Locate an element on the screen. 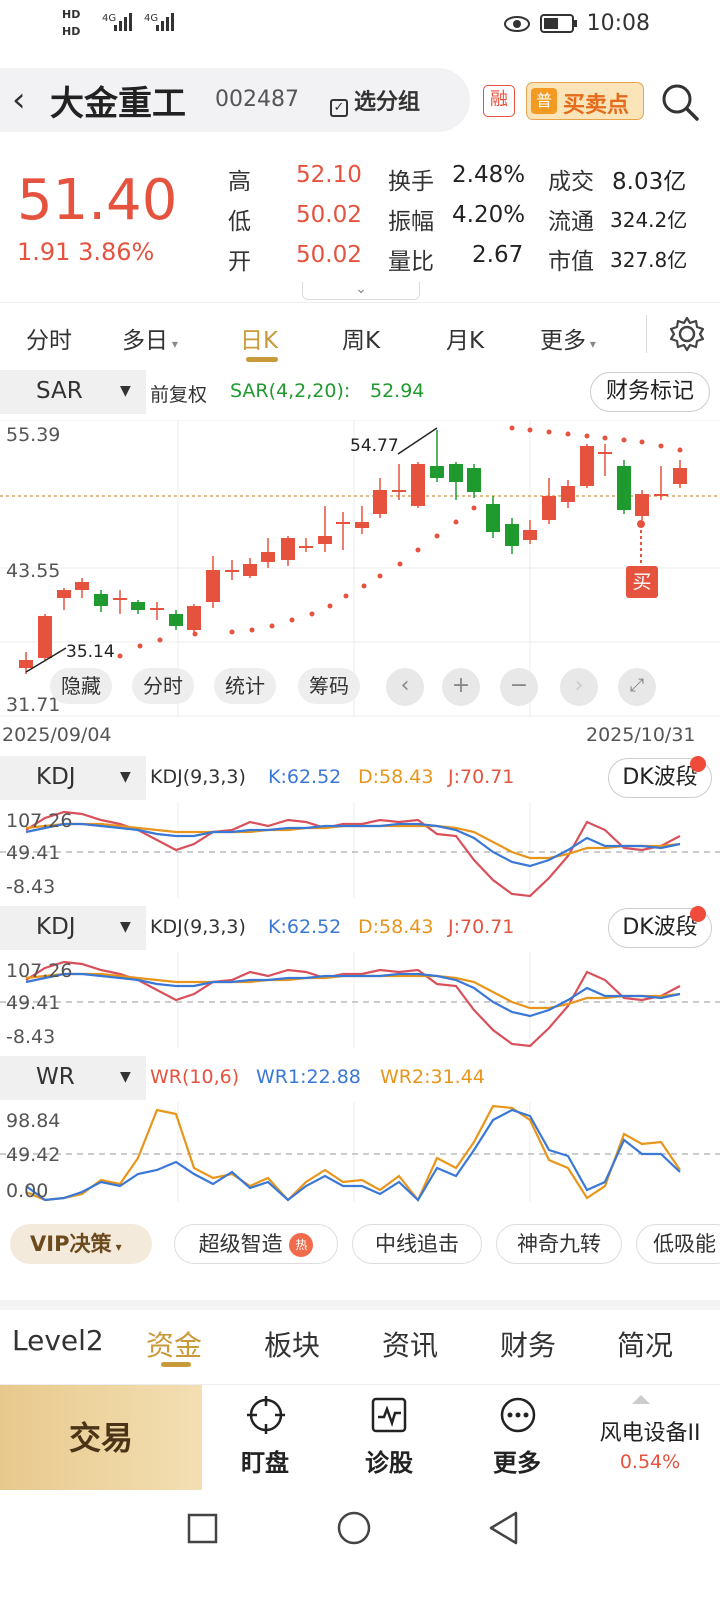 This screenshot has width=720, height=1600. tab-multiday: 多日 ▾ is located at coordinates (150, 338).